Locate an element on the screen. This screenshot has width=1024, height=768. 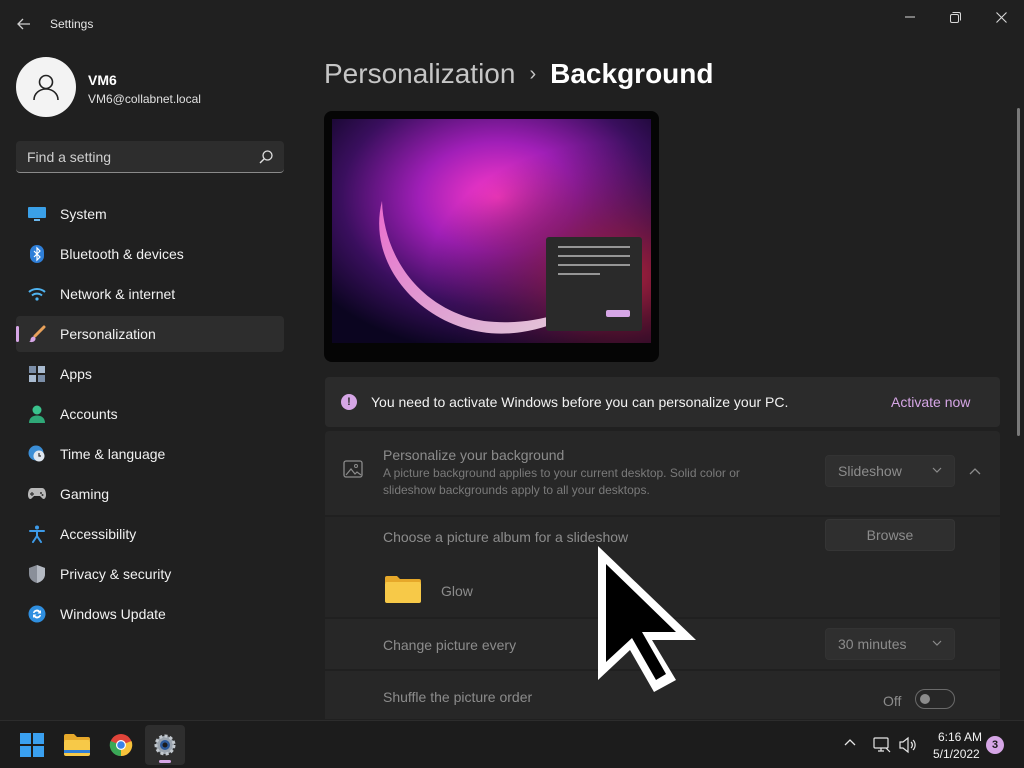
update-icon is located at coordinates (37, 614).